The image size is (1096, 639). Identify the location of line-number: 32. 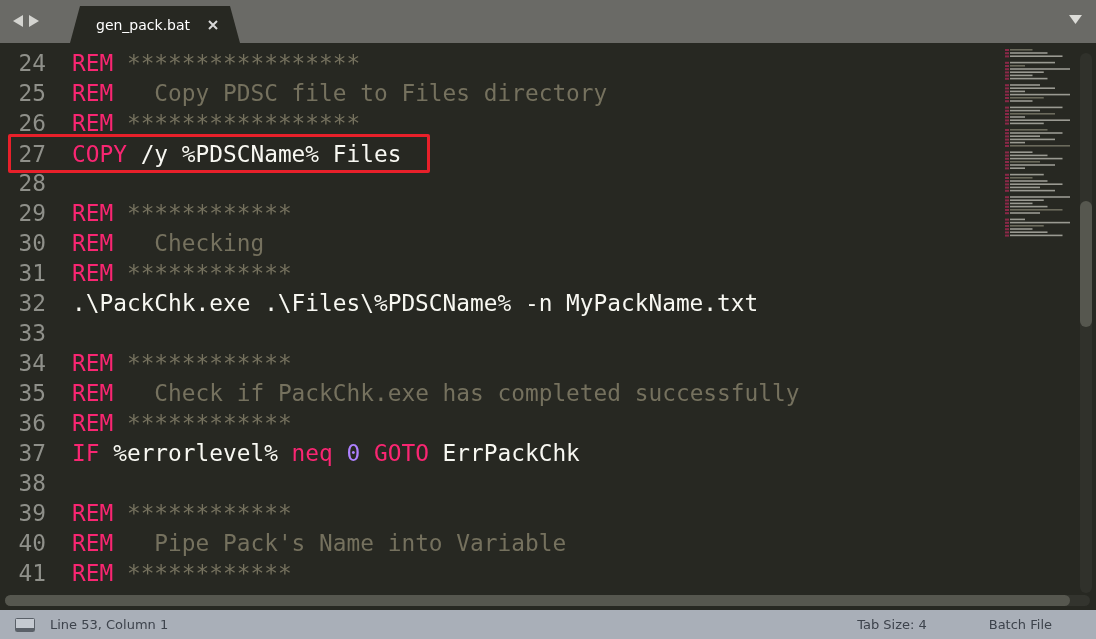
(32, 303).